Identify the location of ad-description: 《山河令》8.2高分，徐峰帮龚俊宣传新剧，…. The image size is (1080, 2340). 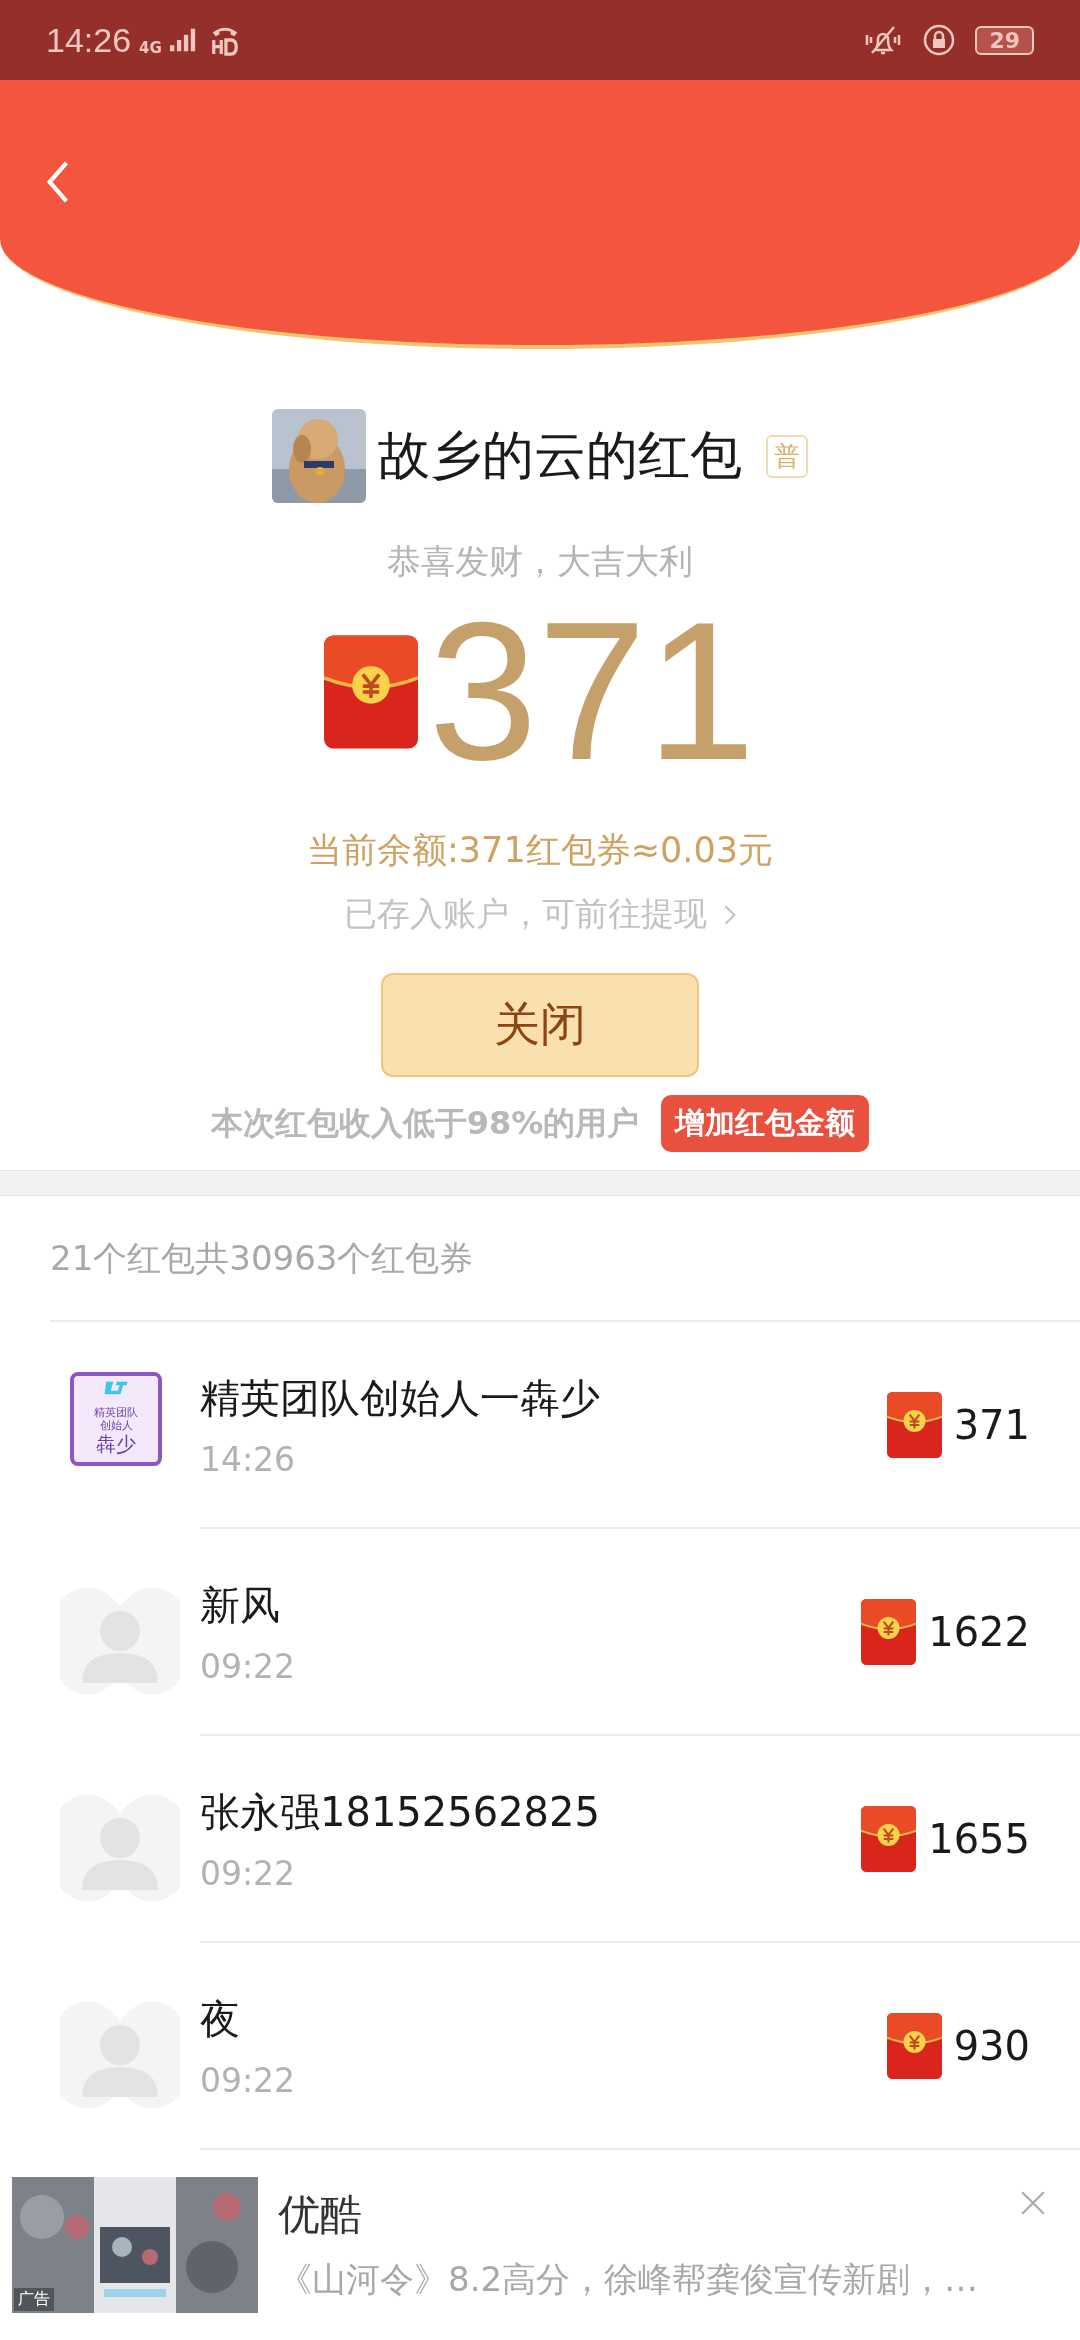
(629, 2279).